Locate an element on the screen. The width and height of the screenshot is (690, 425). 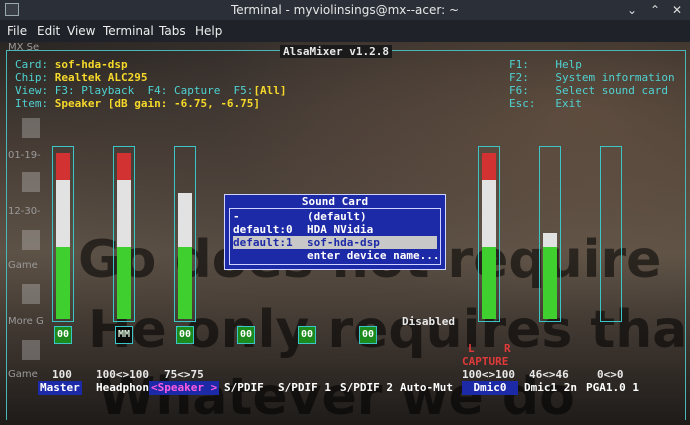
dialog-title: Sound Card is located at coordinates (335, 201).